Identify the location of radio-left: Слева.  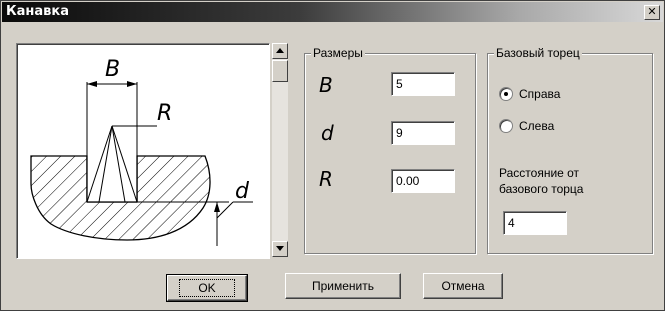
(526, 126).